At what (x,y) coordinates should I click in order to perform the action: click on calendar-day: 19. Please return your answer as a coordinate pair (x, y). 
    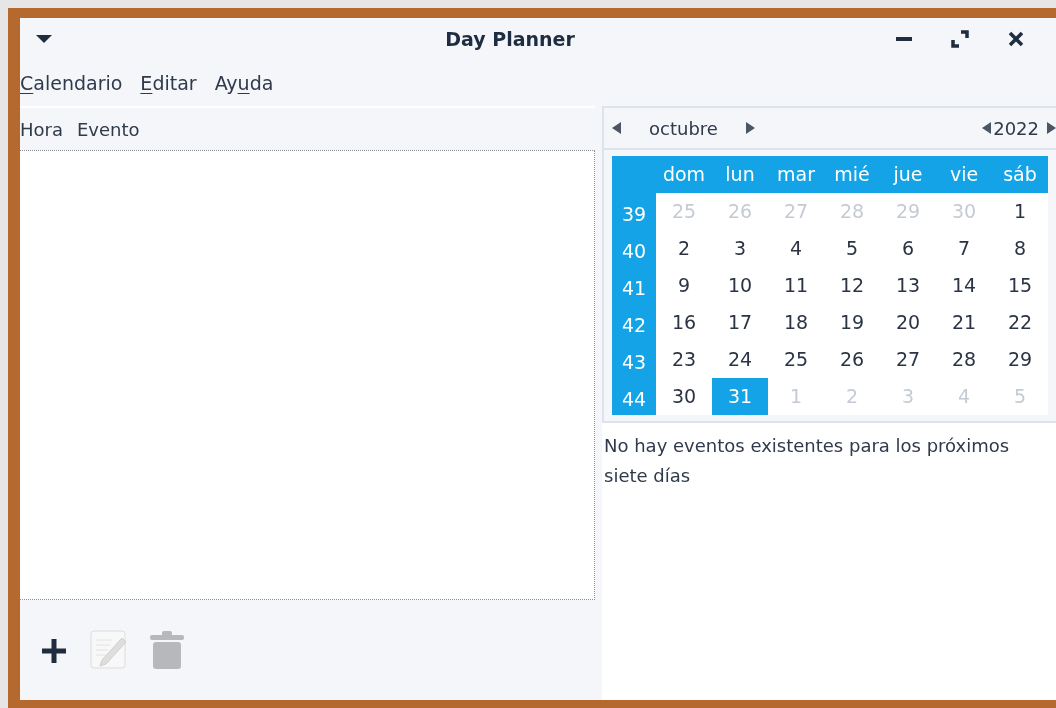
    Looking at the image, I should click on (852, 322).